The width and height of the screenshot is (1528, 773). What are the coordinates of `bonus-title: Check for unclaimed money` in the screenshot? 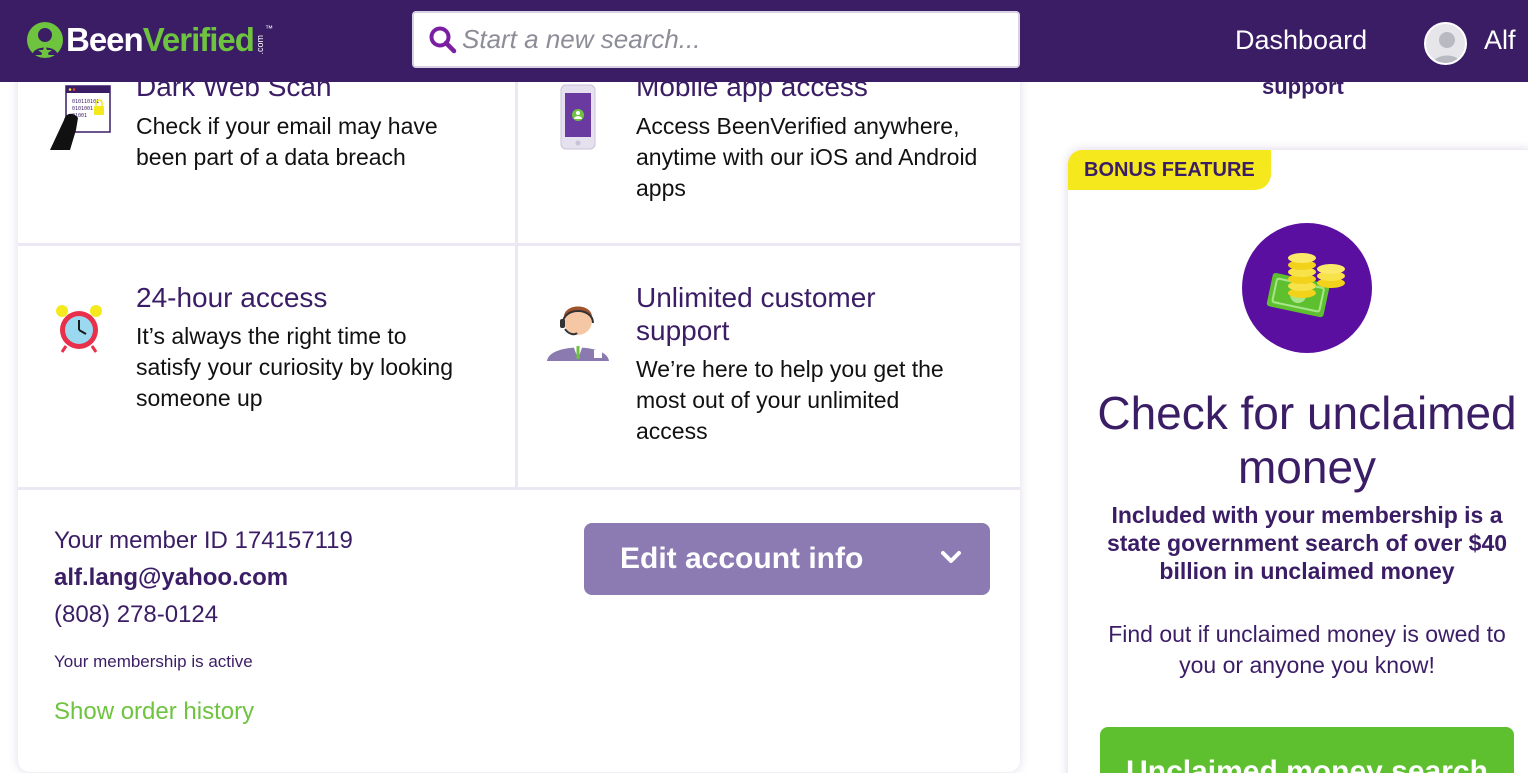 It's located at (1307, 440).